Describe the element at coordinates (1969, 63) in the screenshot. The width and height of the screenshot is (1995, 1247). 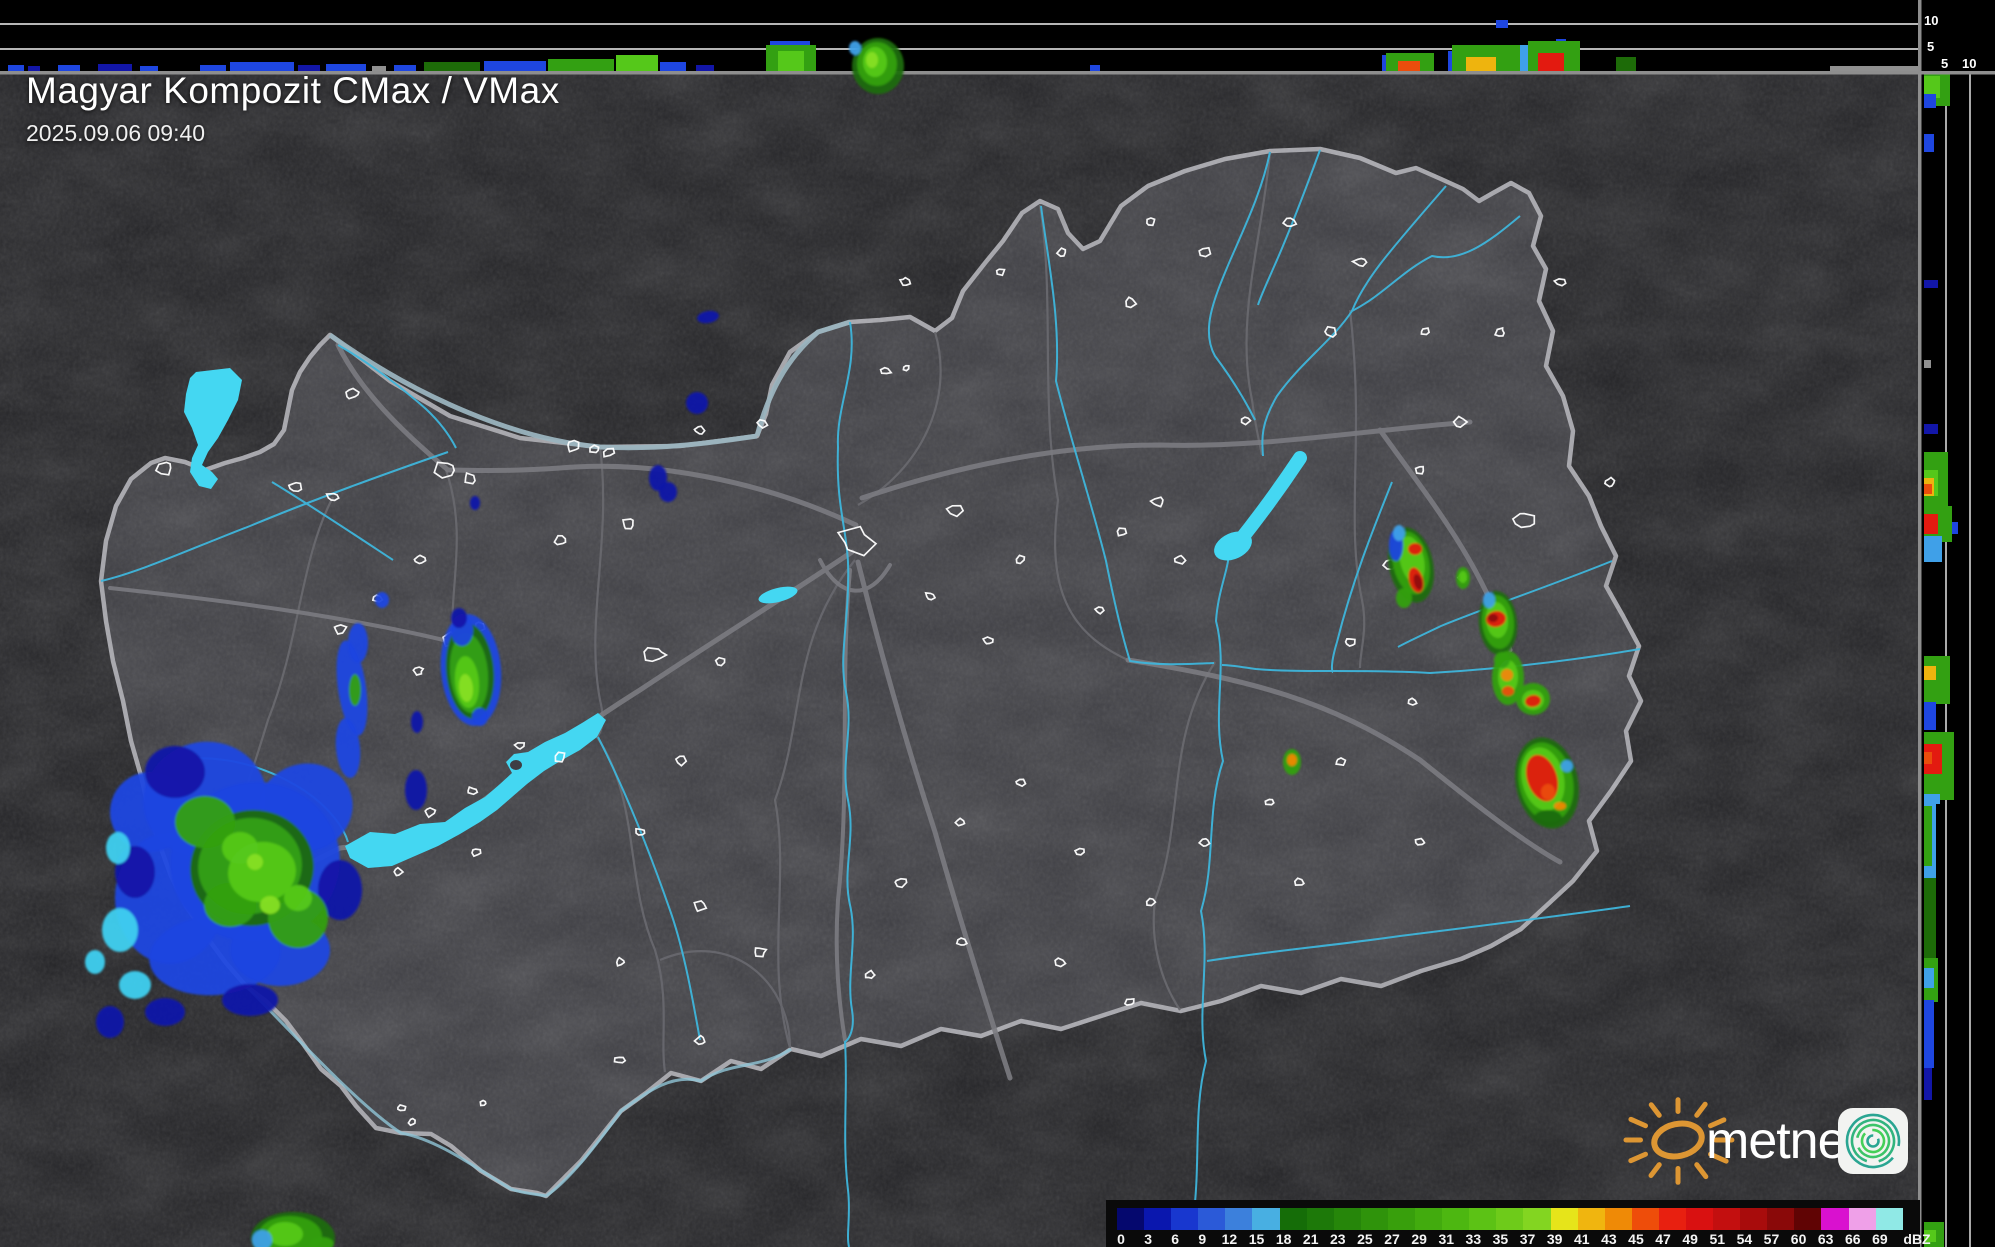
I see `right-strip-axis-10km: 10` at that location.